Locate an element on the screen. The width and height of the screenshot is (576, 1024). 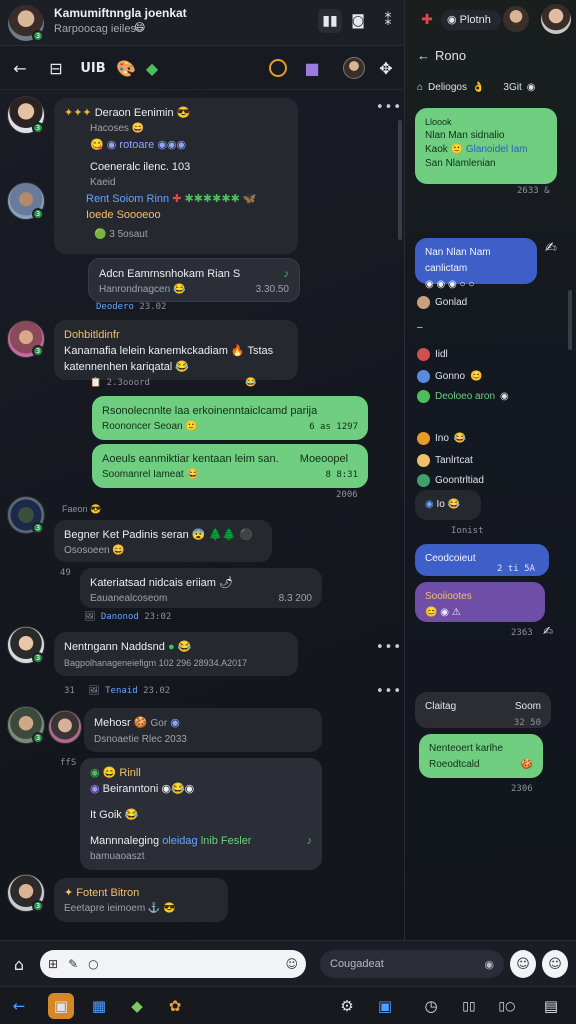
message-time: 2363 is located at coordinates (522, 633).